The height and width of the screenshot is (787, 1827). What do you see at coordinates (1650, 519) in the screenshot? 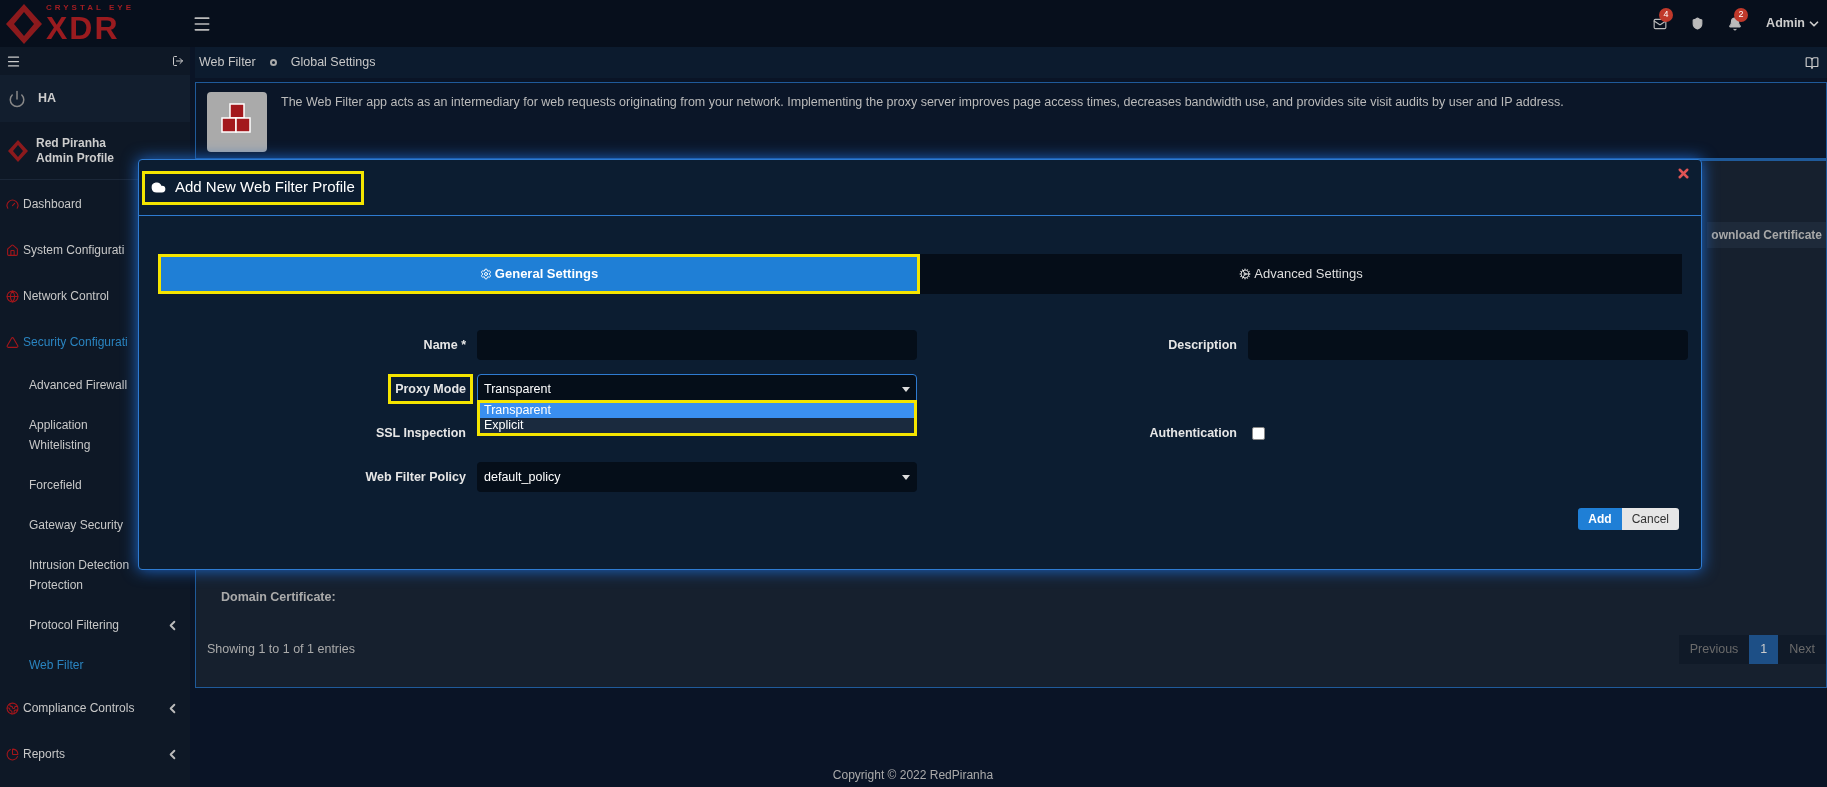
I see `cancel-button: Cancel` at bounding box center [1650, 519].